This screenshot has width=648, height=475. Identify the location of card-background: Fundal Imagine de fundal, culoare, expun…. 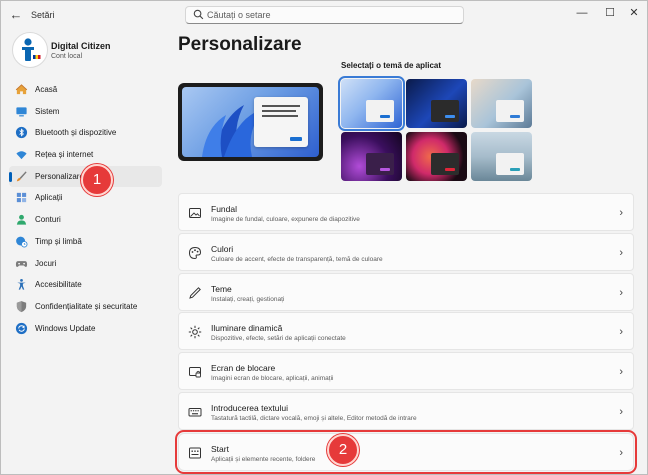
(406, 212).